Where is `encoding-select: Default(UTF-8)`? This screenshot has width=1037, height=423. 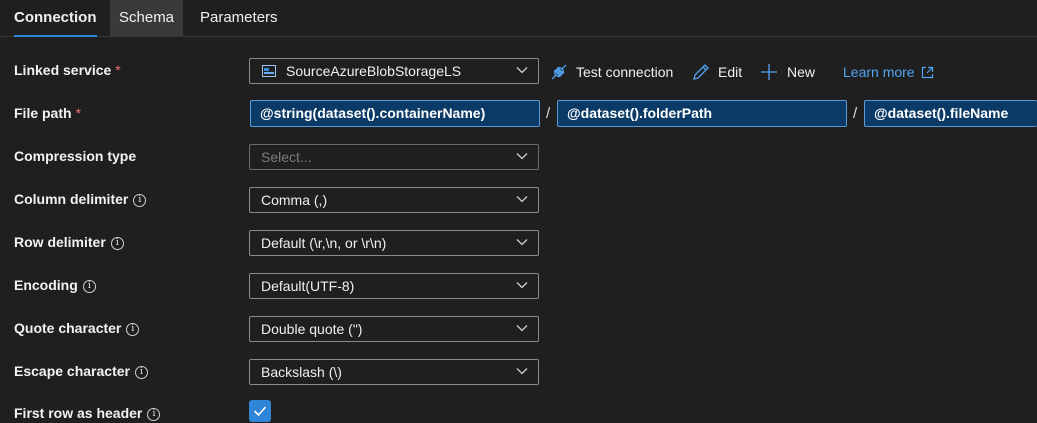
encoding-select: Default(UTF-8) is located at coordinates (394, 286).